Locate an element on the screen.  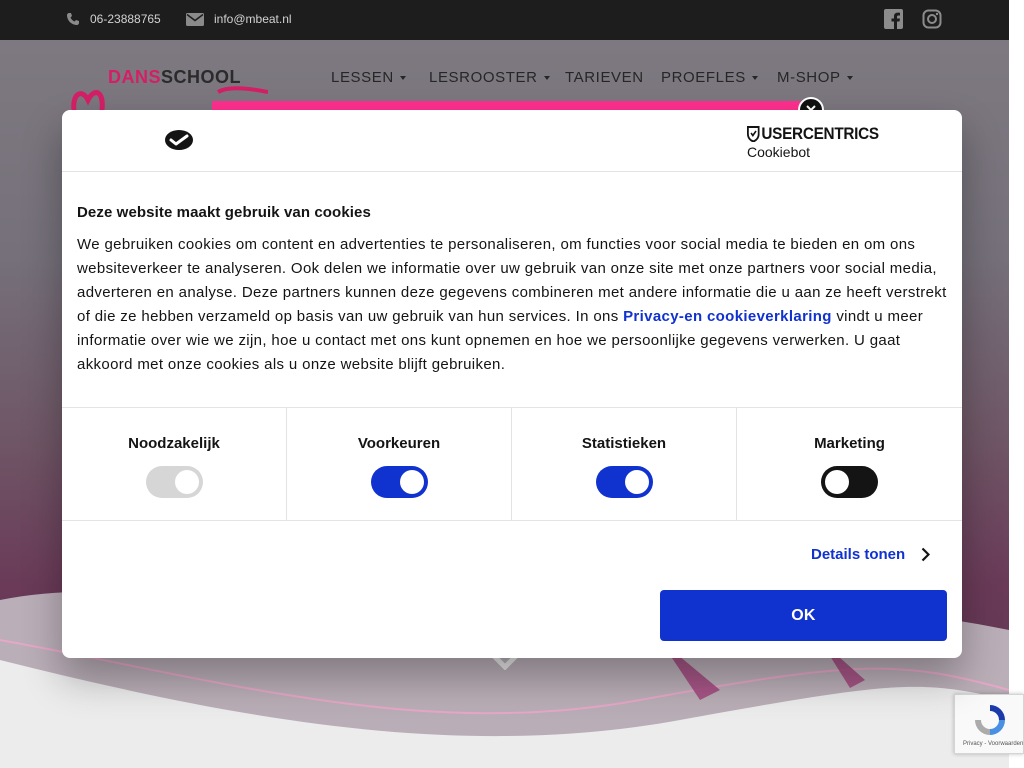
recaptcha-badge: Privacy - Voorwaarden is located at coordinates (989, 724).